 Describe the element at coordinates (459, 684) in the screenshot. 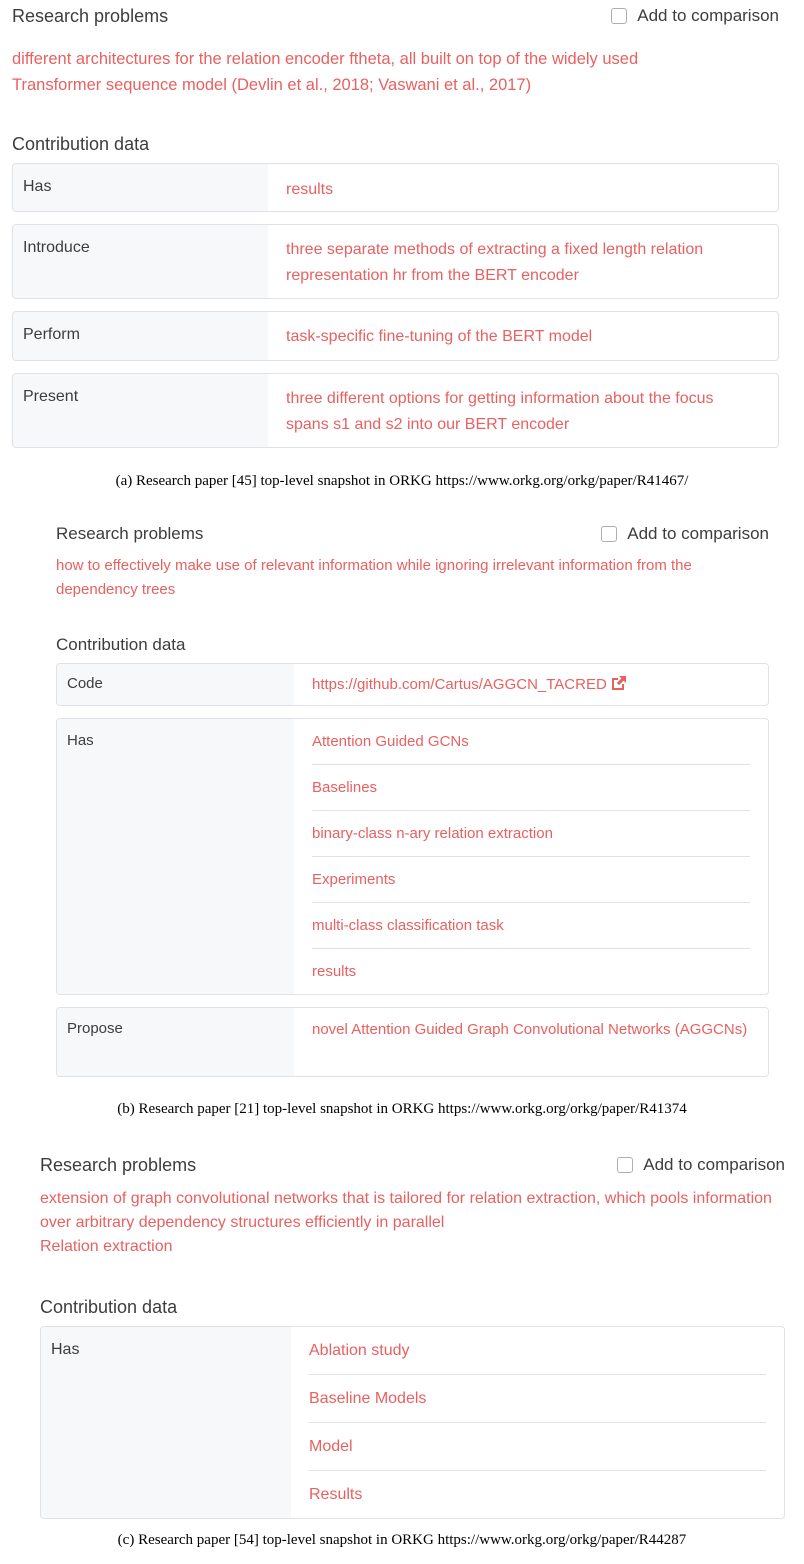

I see `code-url-link: https://github.com/Cartus/AGGCN_TACRED` at that location.